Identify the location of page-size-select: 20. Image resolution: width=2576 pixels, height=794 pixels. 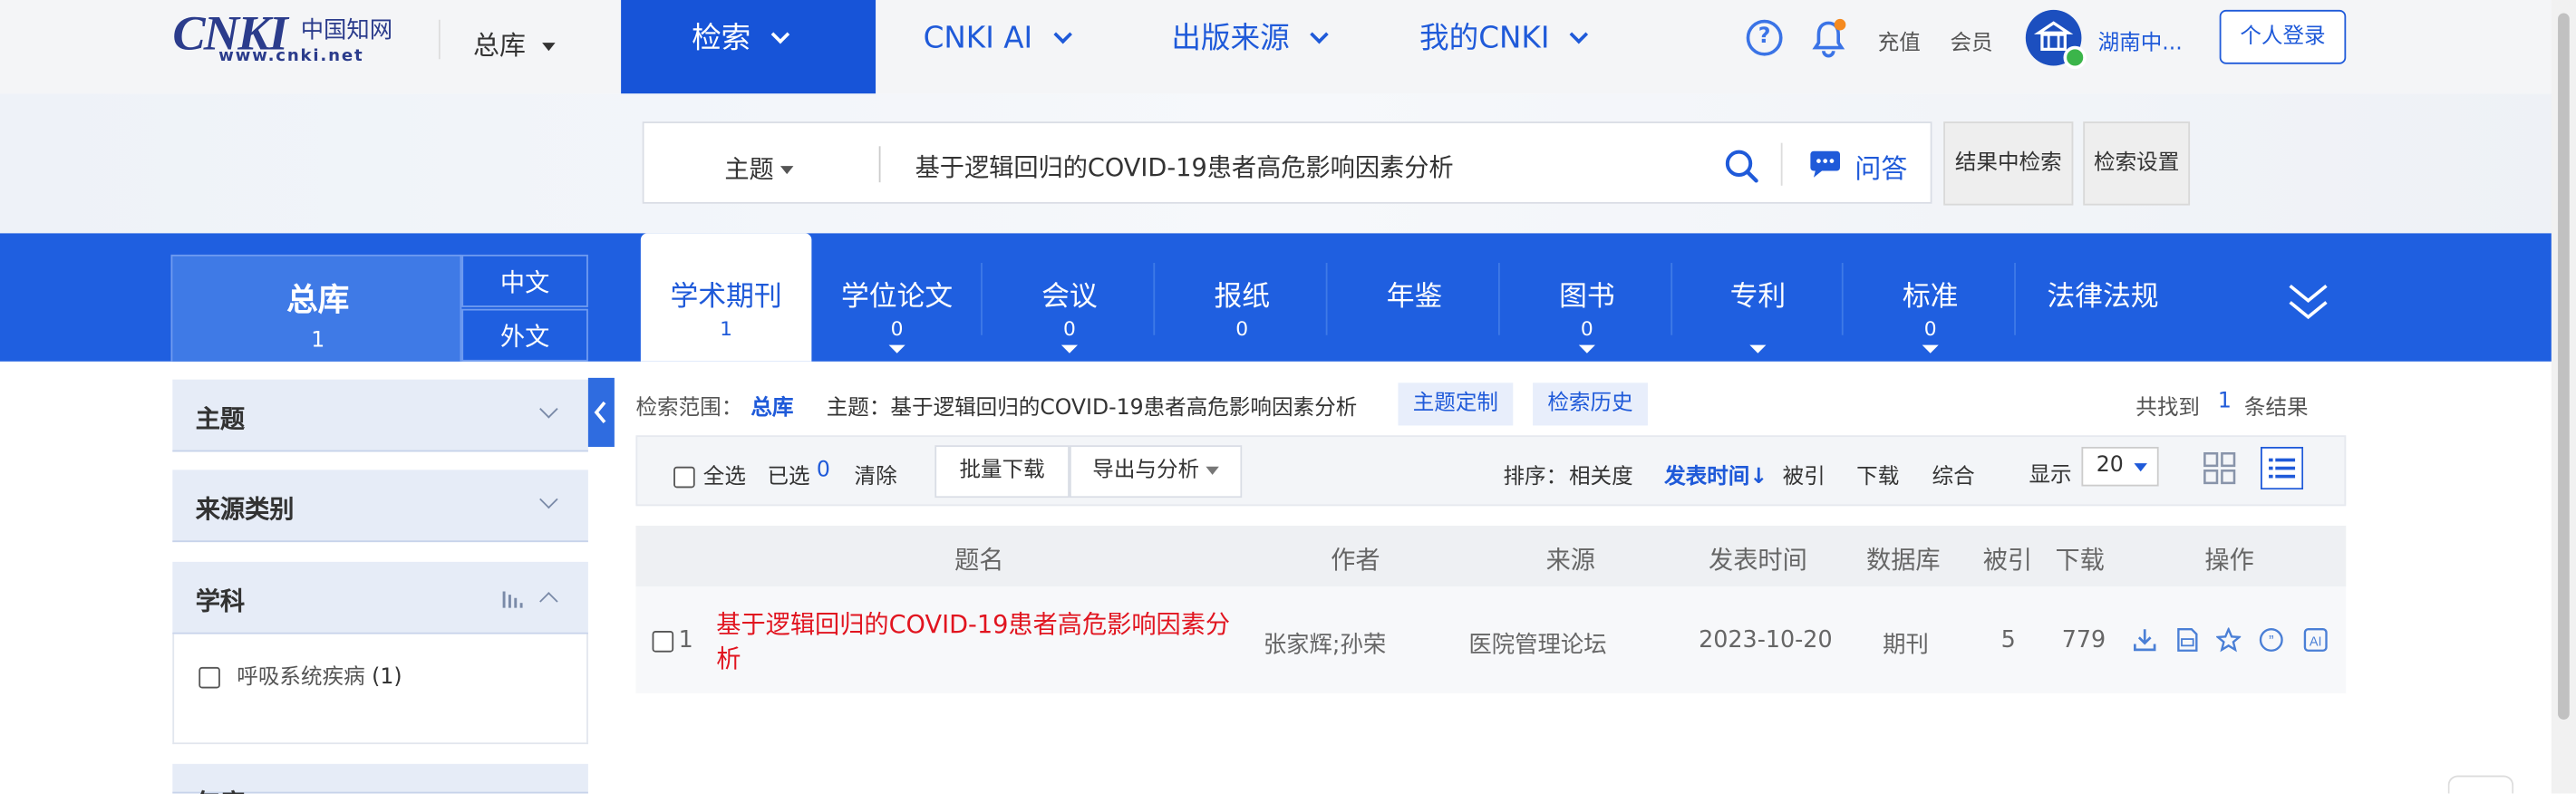
(2120, 467).